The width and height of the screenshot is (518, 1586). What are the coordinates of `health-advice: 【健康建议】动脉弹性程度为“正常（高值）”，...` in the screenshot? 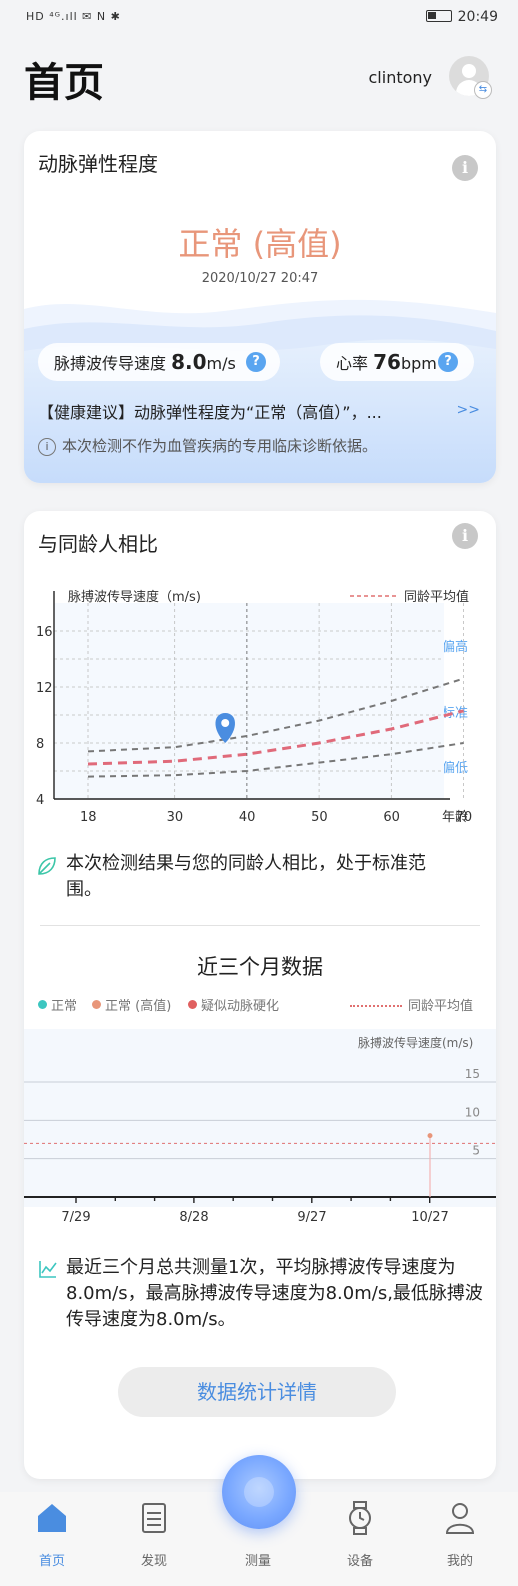 It's located at (245, 411).